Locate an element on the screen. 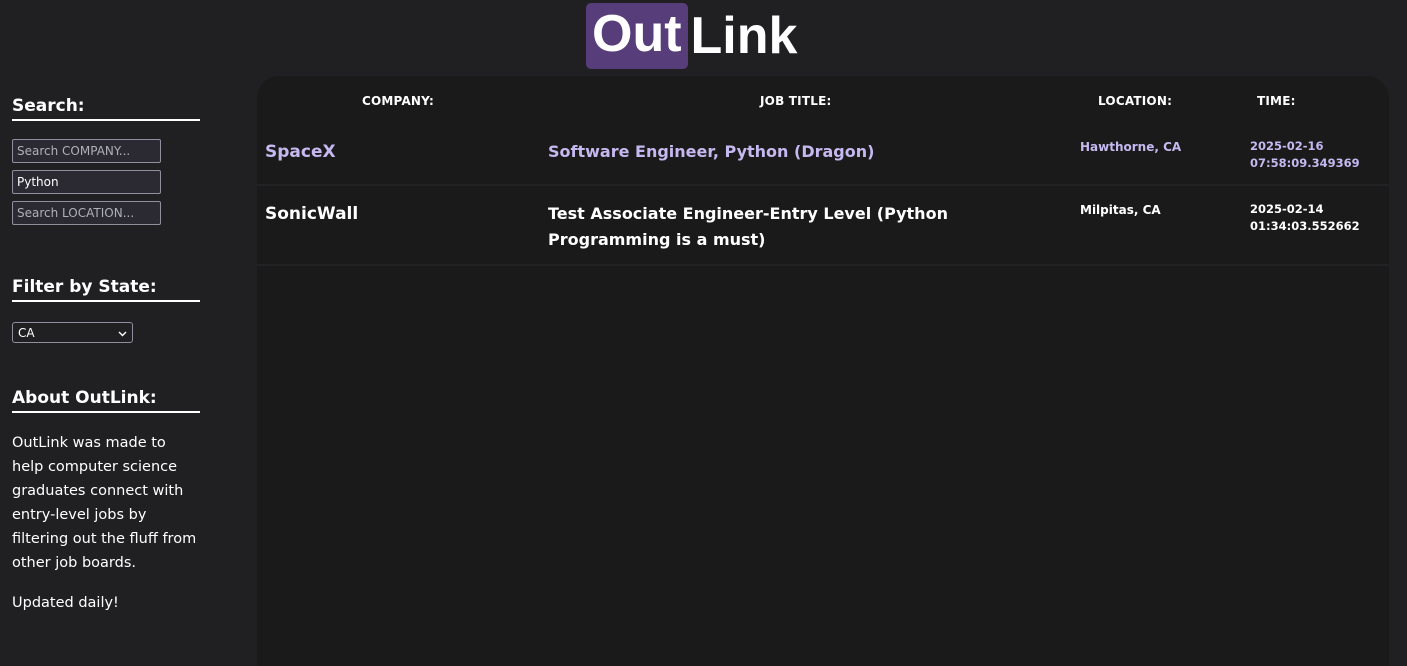 The image size is (1407, 666). time-text: 2025-02-16 07:58:09.349369 is located at coordinates (1305, 155).